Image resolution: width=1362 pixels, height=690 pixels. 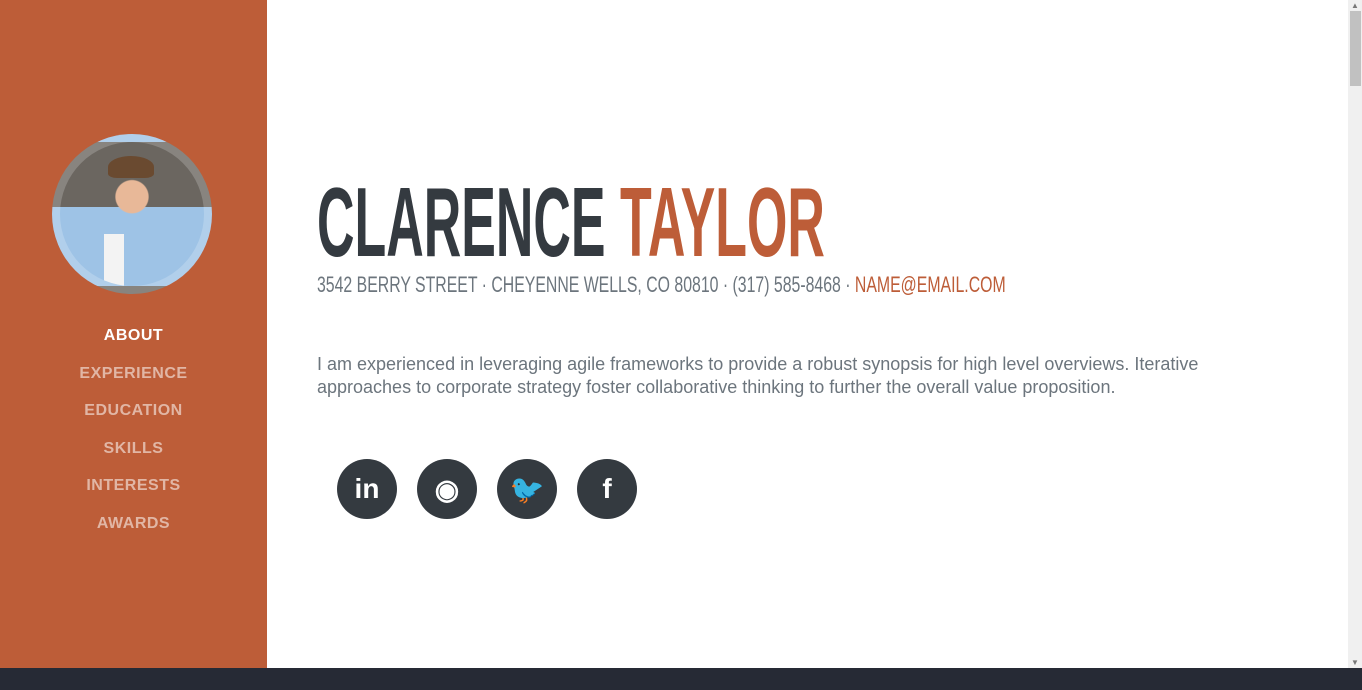 What do you see at coordinates (133, 345) in the screenshot?
I see `nav-about: ABOUT` at bounding box center [133, 345].